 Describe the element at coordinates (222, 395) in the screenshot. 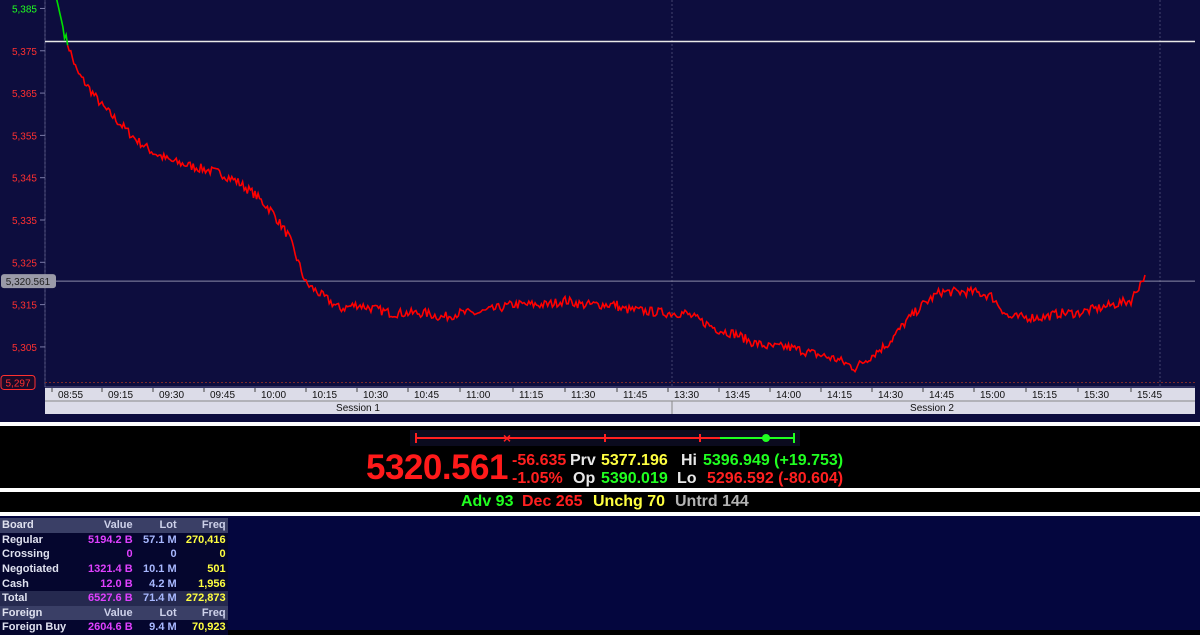

I see `x-tick-label: 09:45` at that location.